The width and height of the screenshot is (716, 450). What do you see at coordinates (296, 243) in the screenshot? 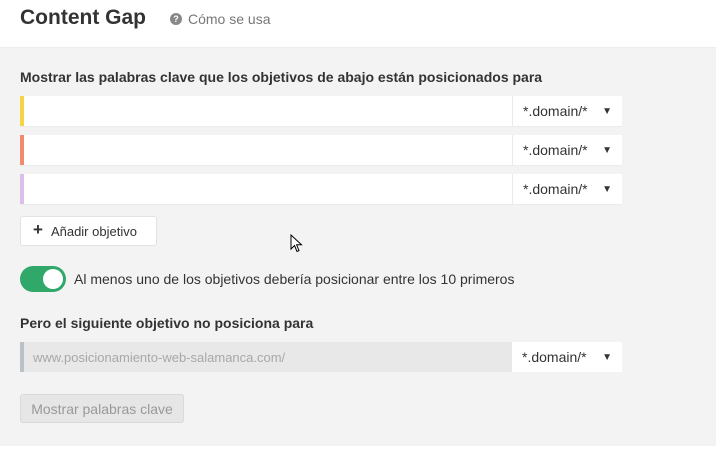
I see `mouse-cursor-icon` at bounding box center [296, 243].